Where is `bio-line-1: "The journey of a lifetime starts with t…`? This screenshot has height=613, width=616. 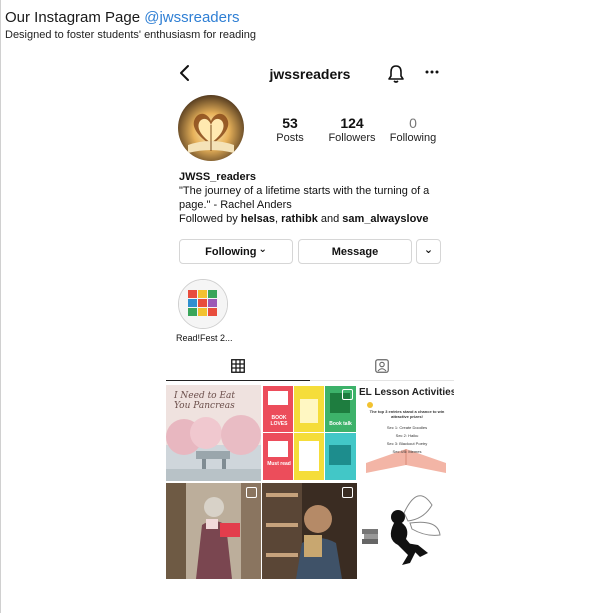
bio-line-1: "The journey of a lifetime starts with t… is located at coordinates (304, 191).